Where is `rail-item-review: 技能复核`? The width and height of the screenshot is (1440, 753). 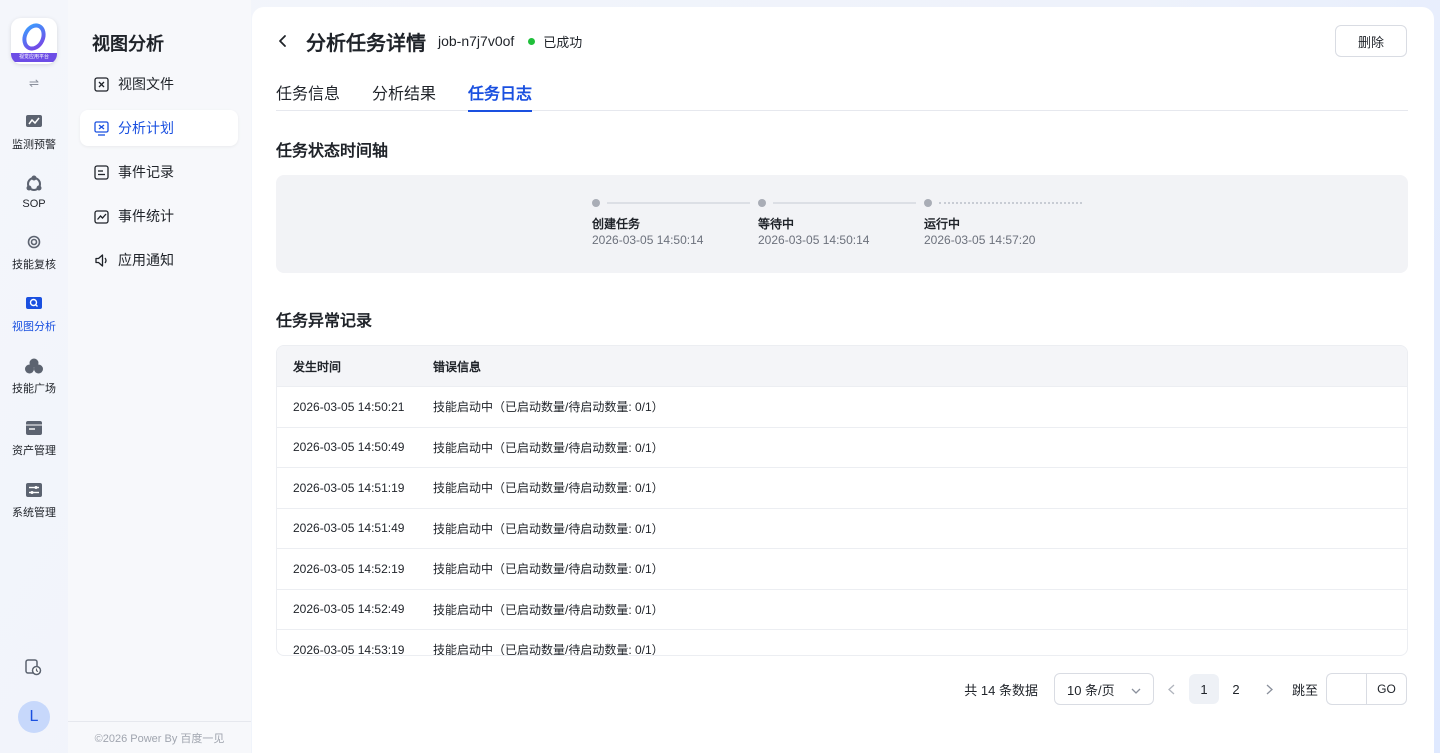
rail-item-review: 技能复核 is located at coordinates (34, 252).